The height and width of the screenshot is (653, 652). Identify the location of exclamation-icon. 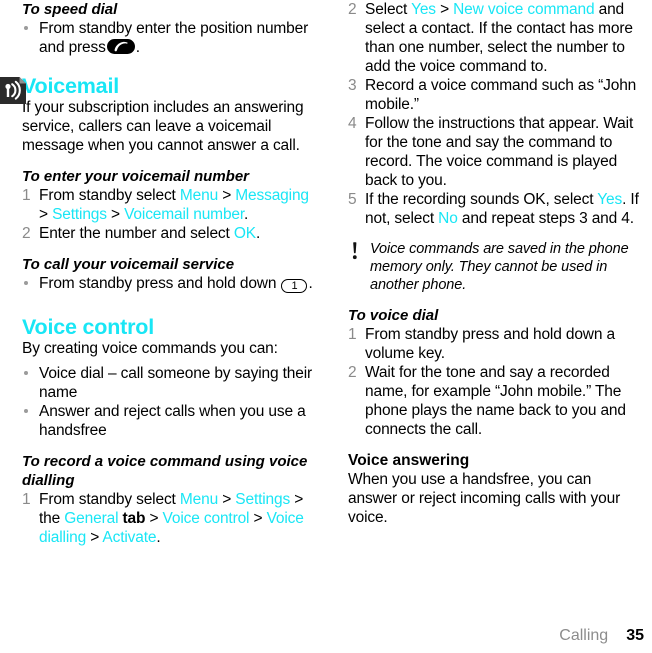
(355, 251).